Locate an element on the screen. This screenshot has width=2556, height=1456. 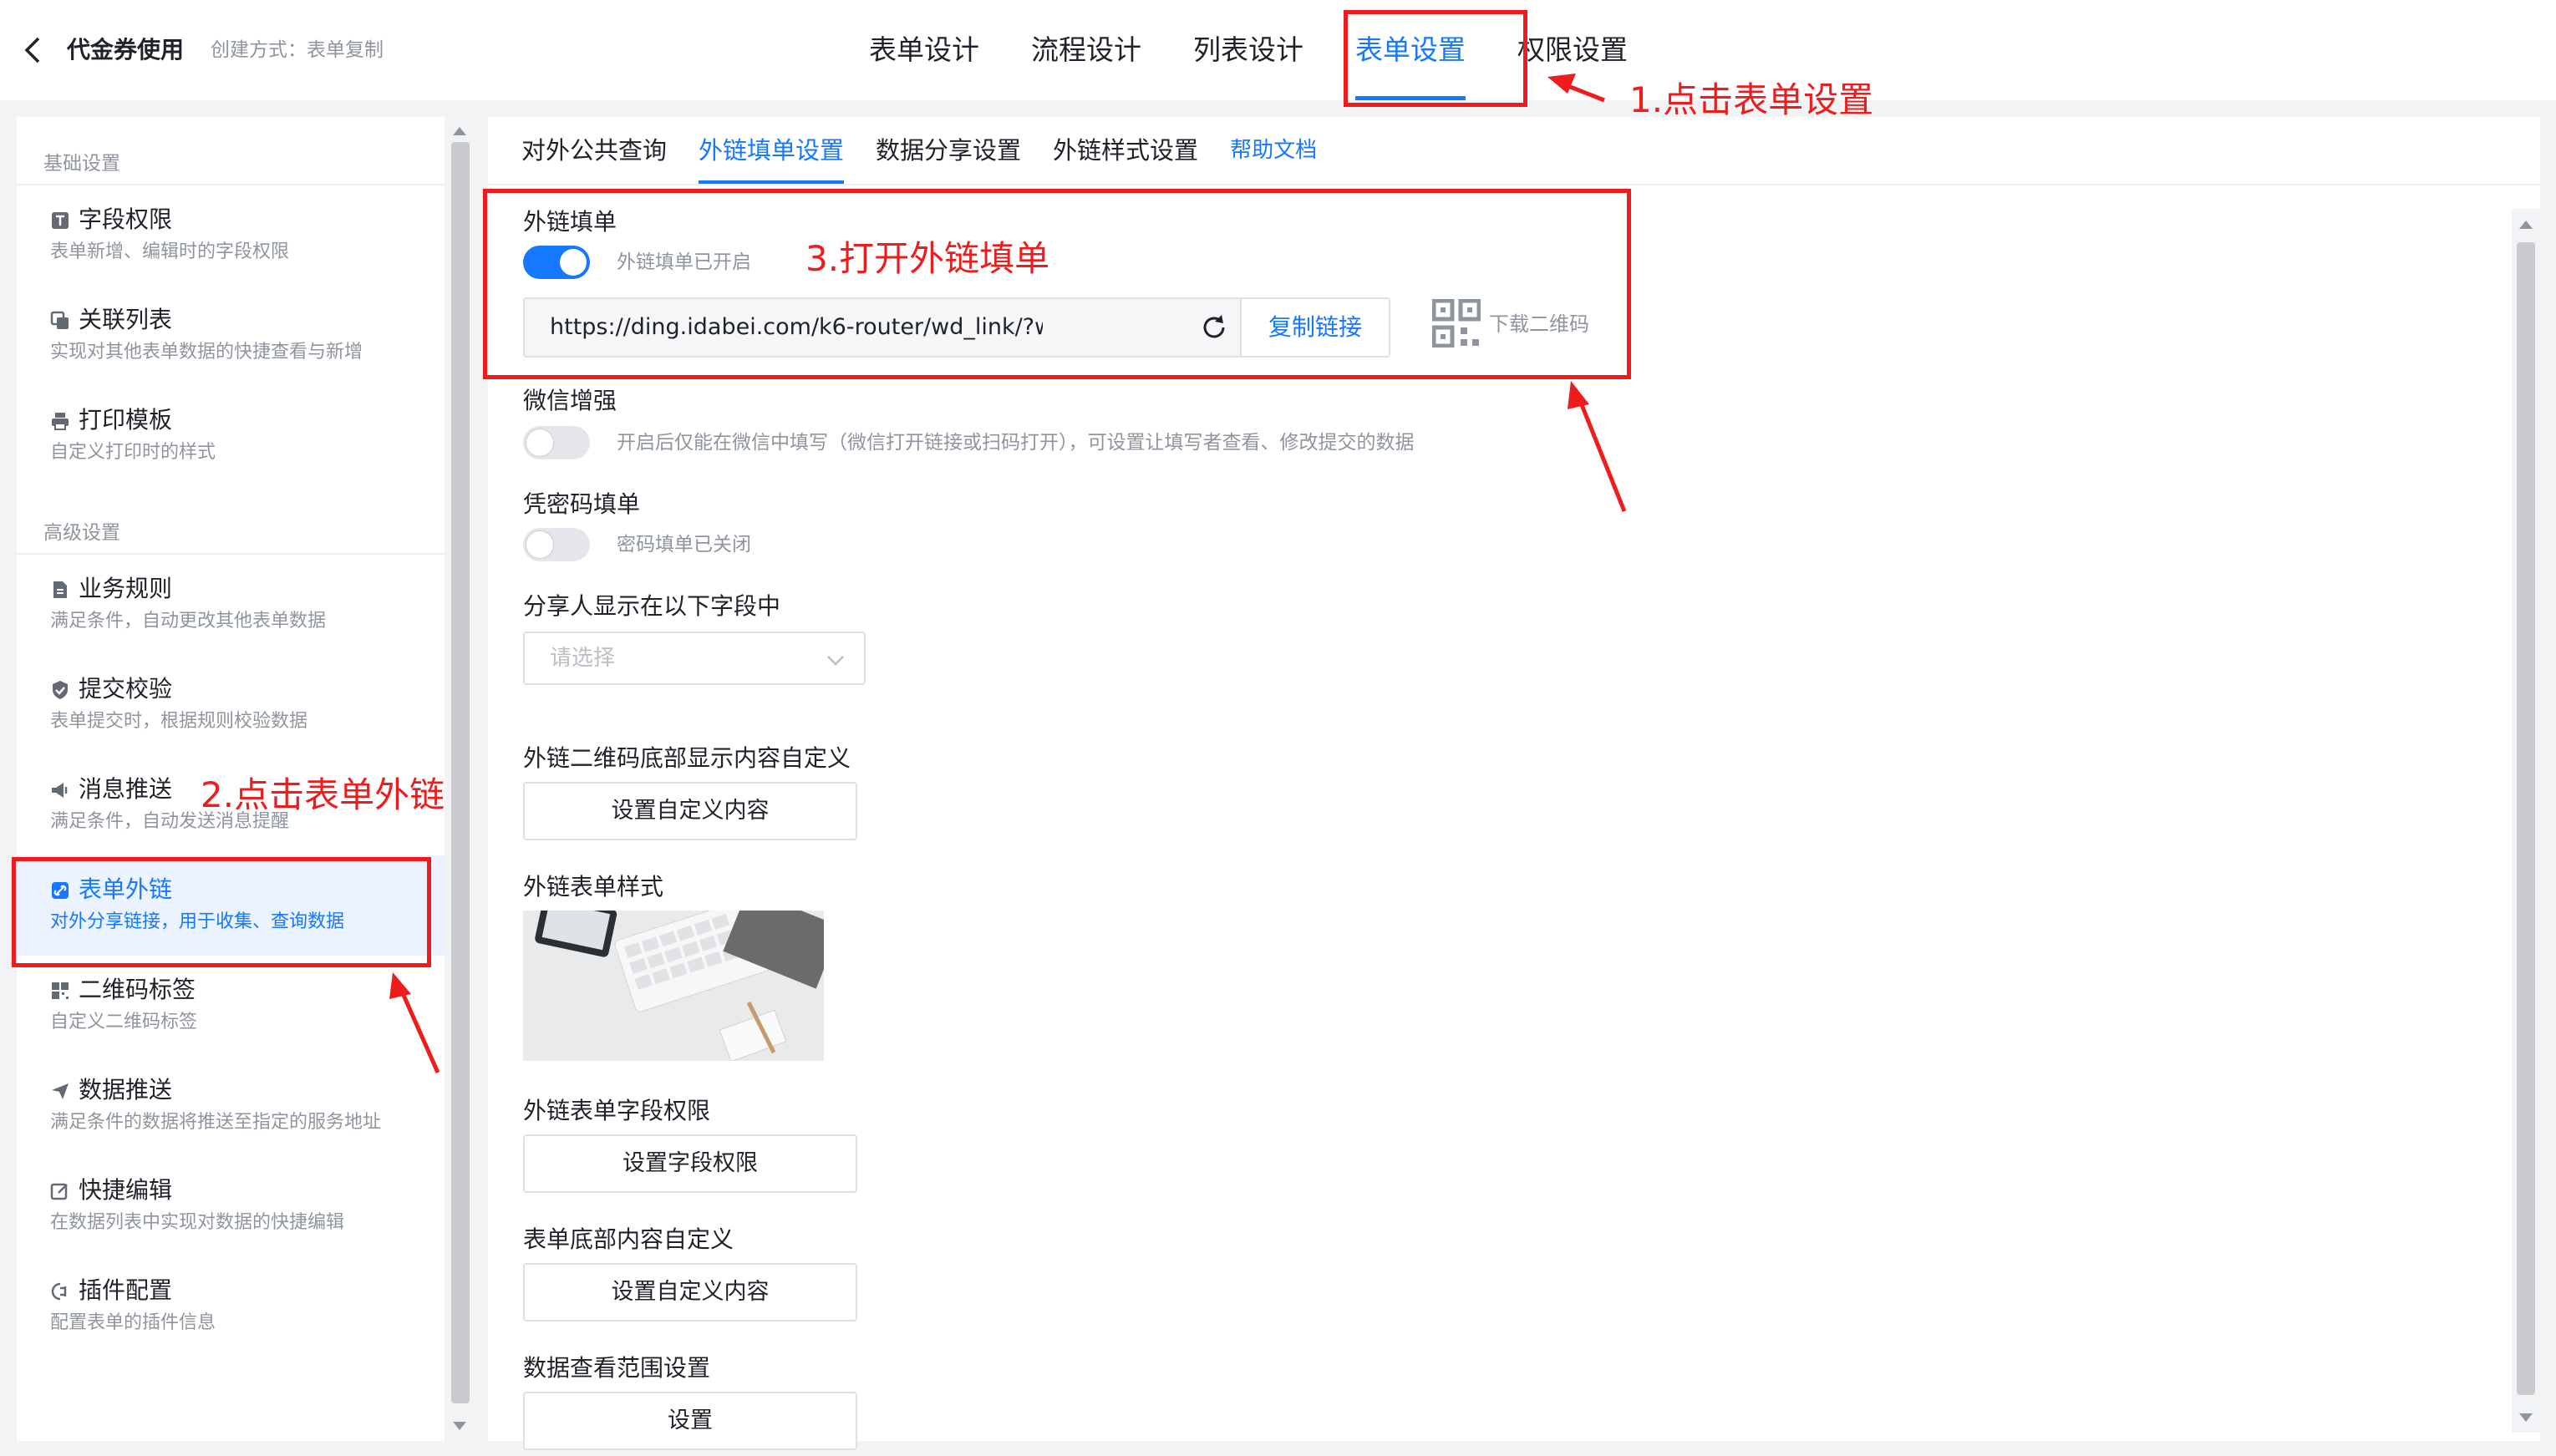
subtab-data-share-settings: 数据分享设置 is located at coordinates (948, 150).